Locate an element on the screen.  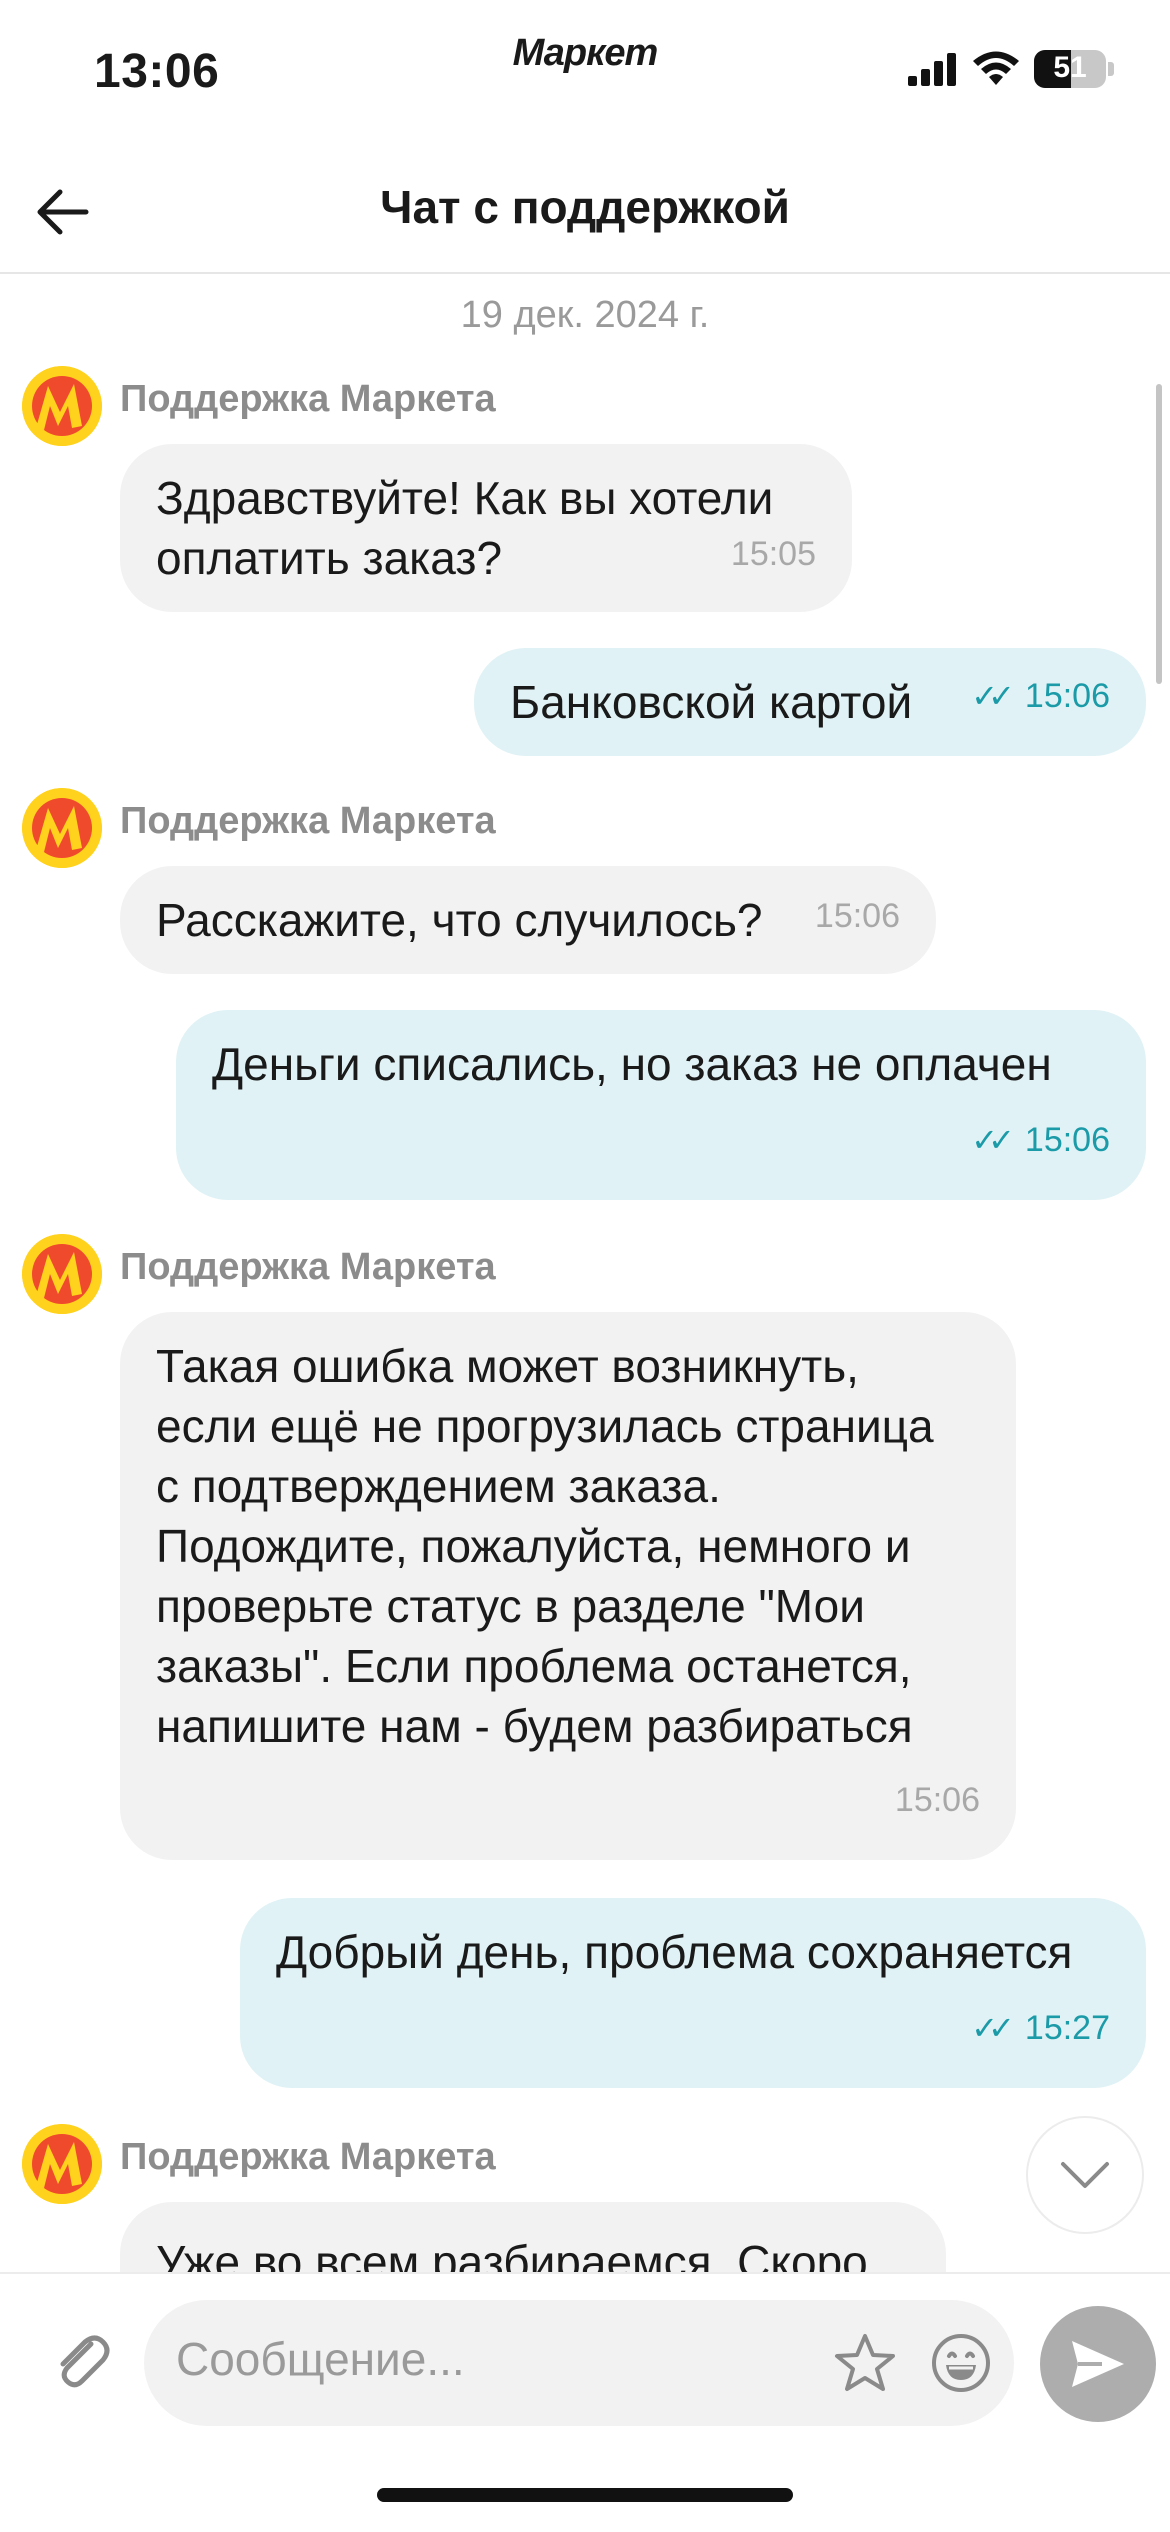
date-separator: 19 дек. 2024 г. is located at coordinates (585, 315).